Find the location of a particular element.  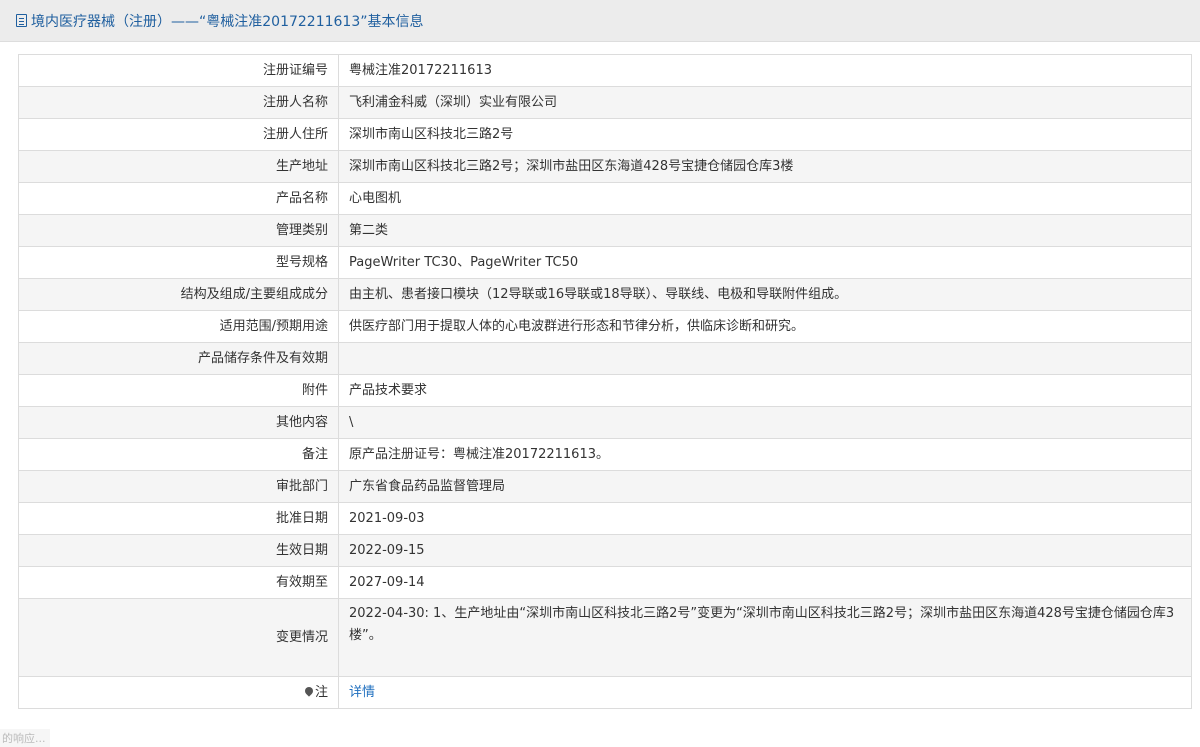

row-label: 产品储存条件及有效期 is located at coordinates (178, 358).